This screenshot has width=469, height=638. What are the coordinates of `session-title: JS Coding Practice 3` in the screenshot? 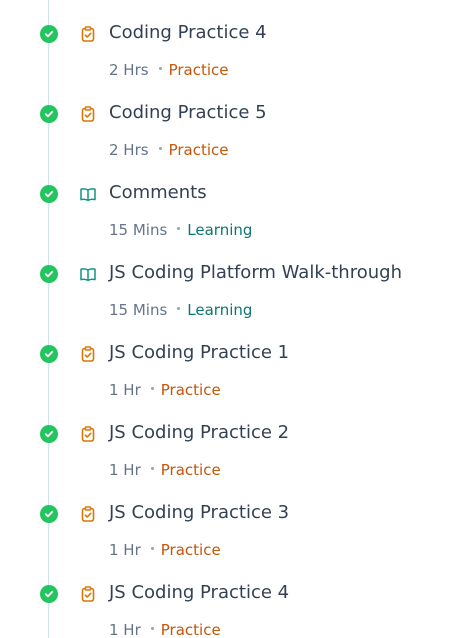 It's located at (199, 513).